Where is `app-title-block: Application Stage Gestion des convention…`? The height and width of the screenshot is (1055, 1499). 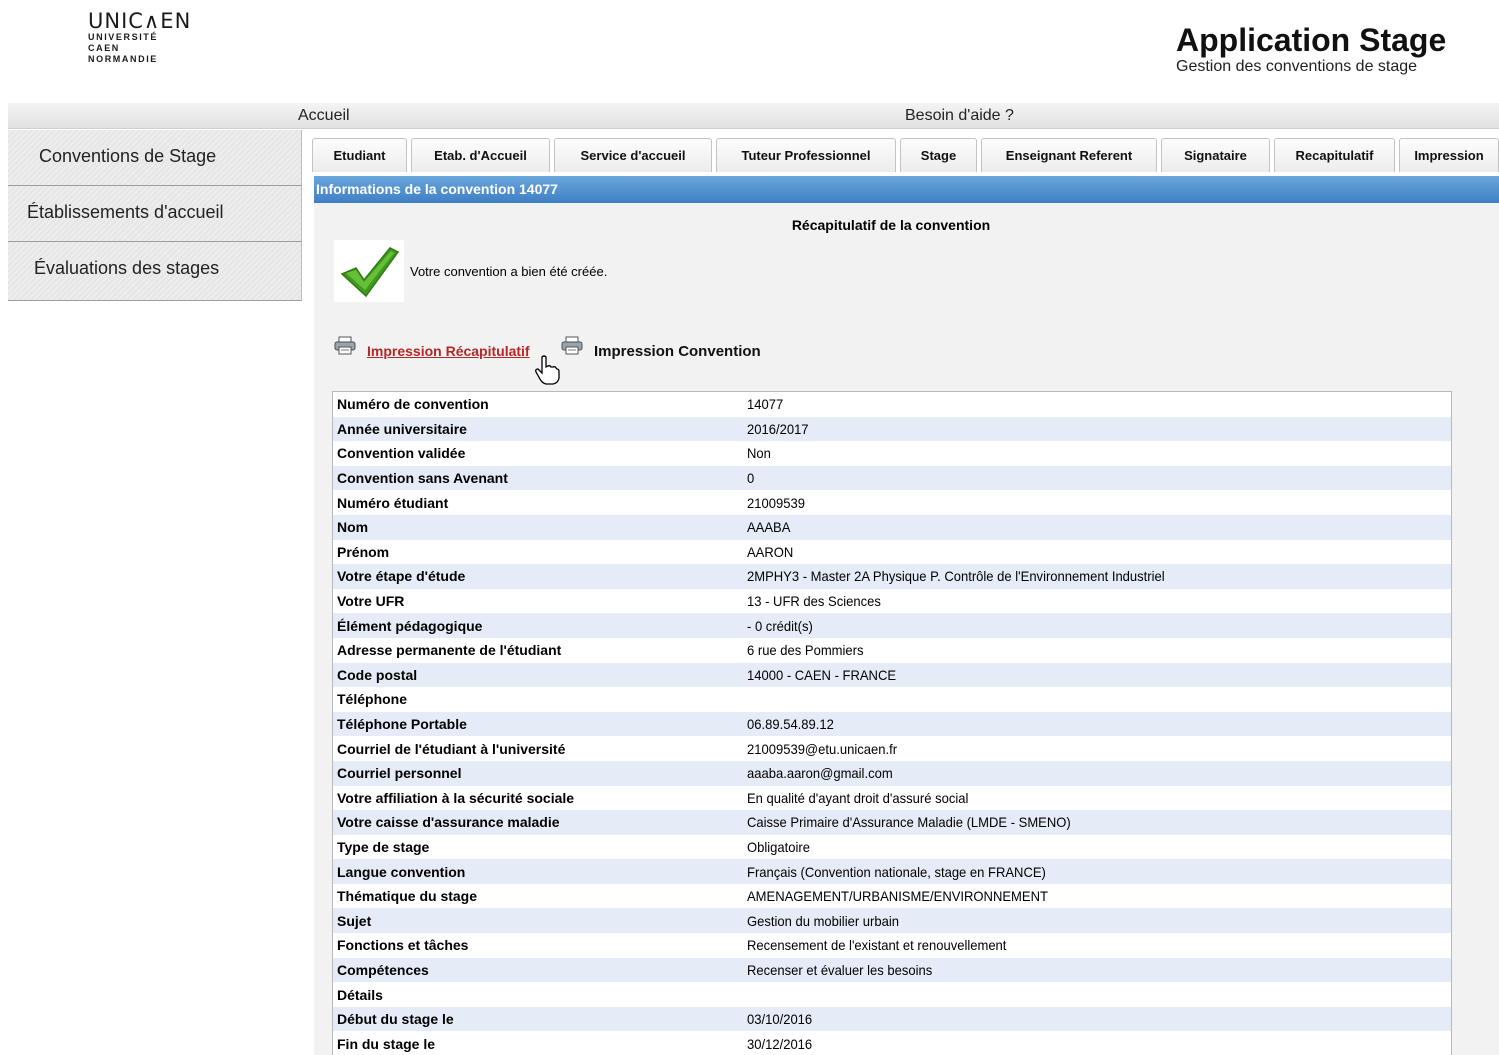
app-title-block: Application Stage Gestion des convention… is located at coordinates (1316, 49).